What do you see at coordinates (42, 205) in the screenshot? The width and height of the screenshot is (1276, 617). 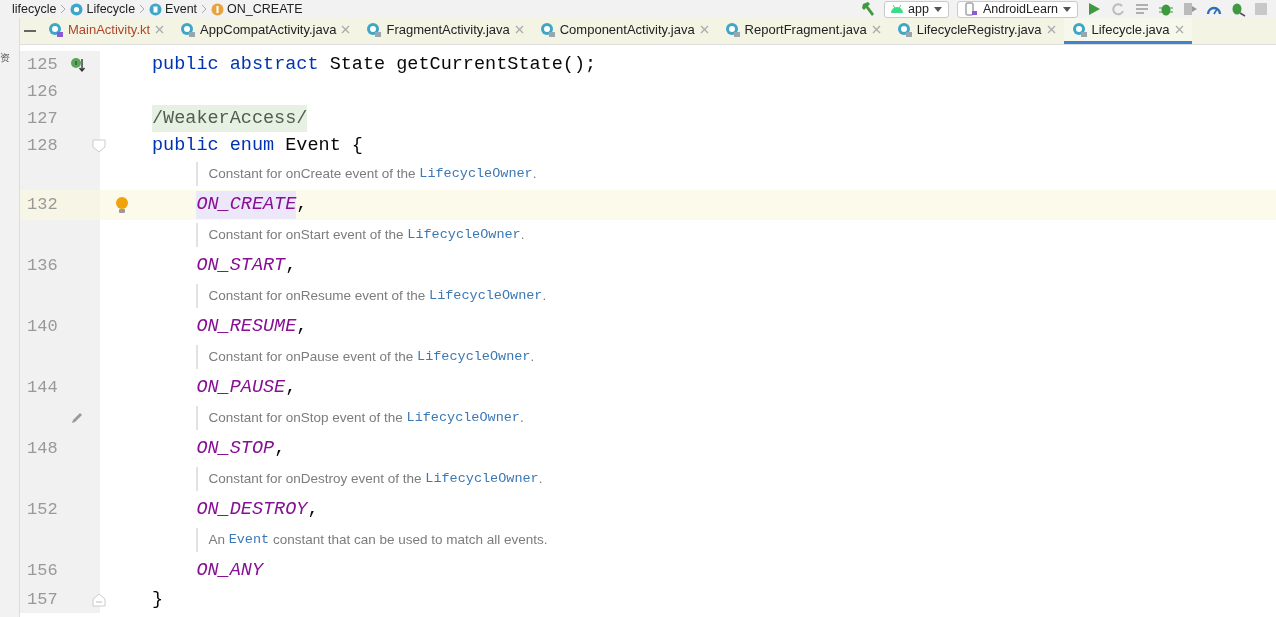 I see `line-number: 132` at bounding box center [42, 205].